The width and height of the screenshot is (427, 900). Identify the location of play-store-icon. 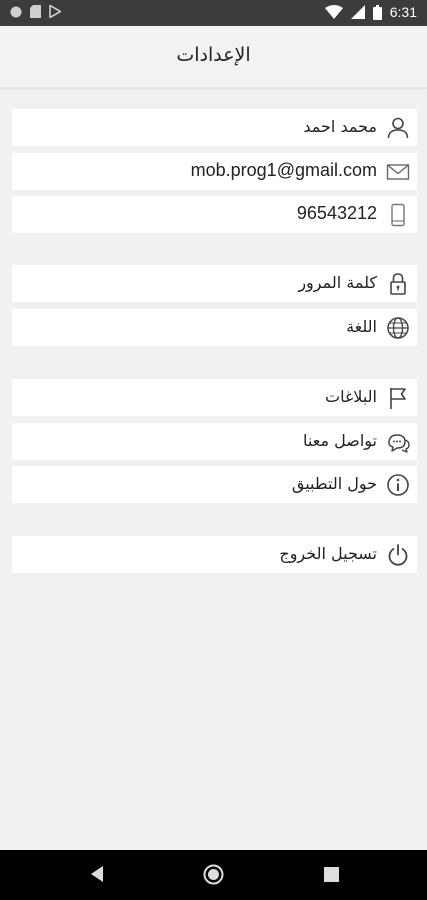
(55, 11).